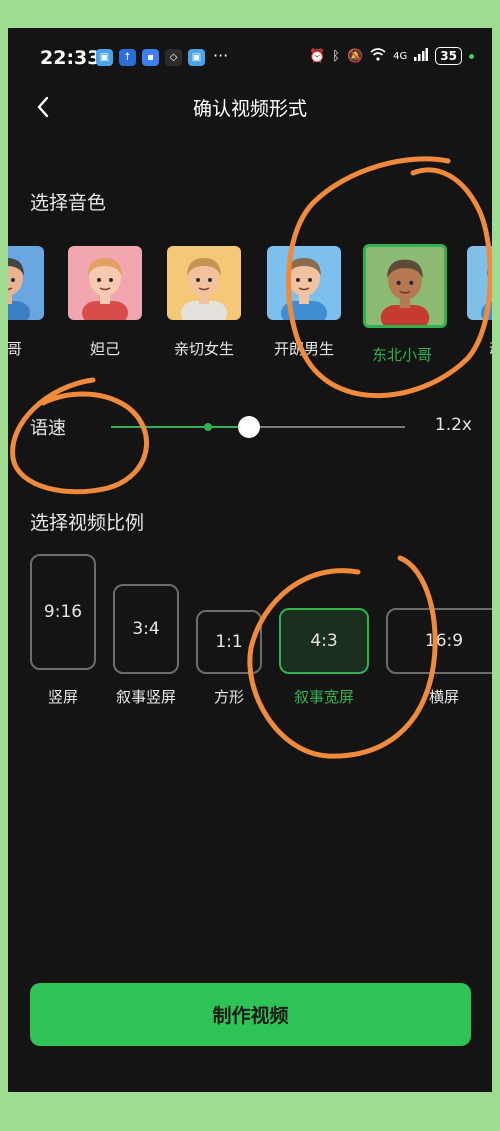 The height and width of the screenshot is (1131, 500). I want to click on voice-label: 东北小哥, so click(401, 355).